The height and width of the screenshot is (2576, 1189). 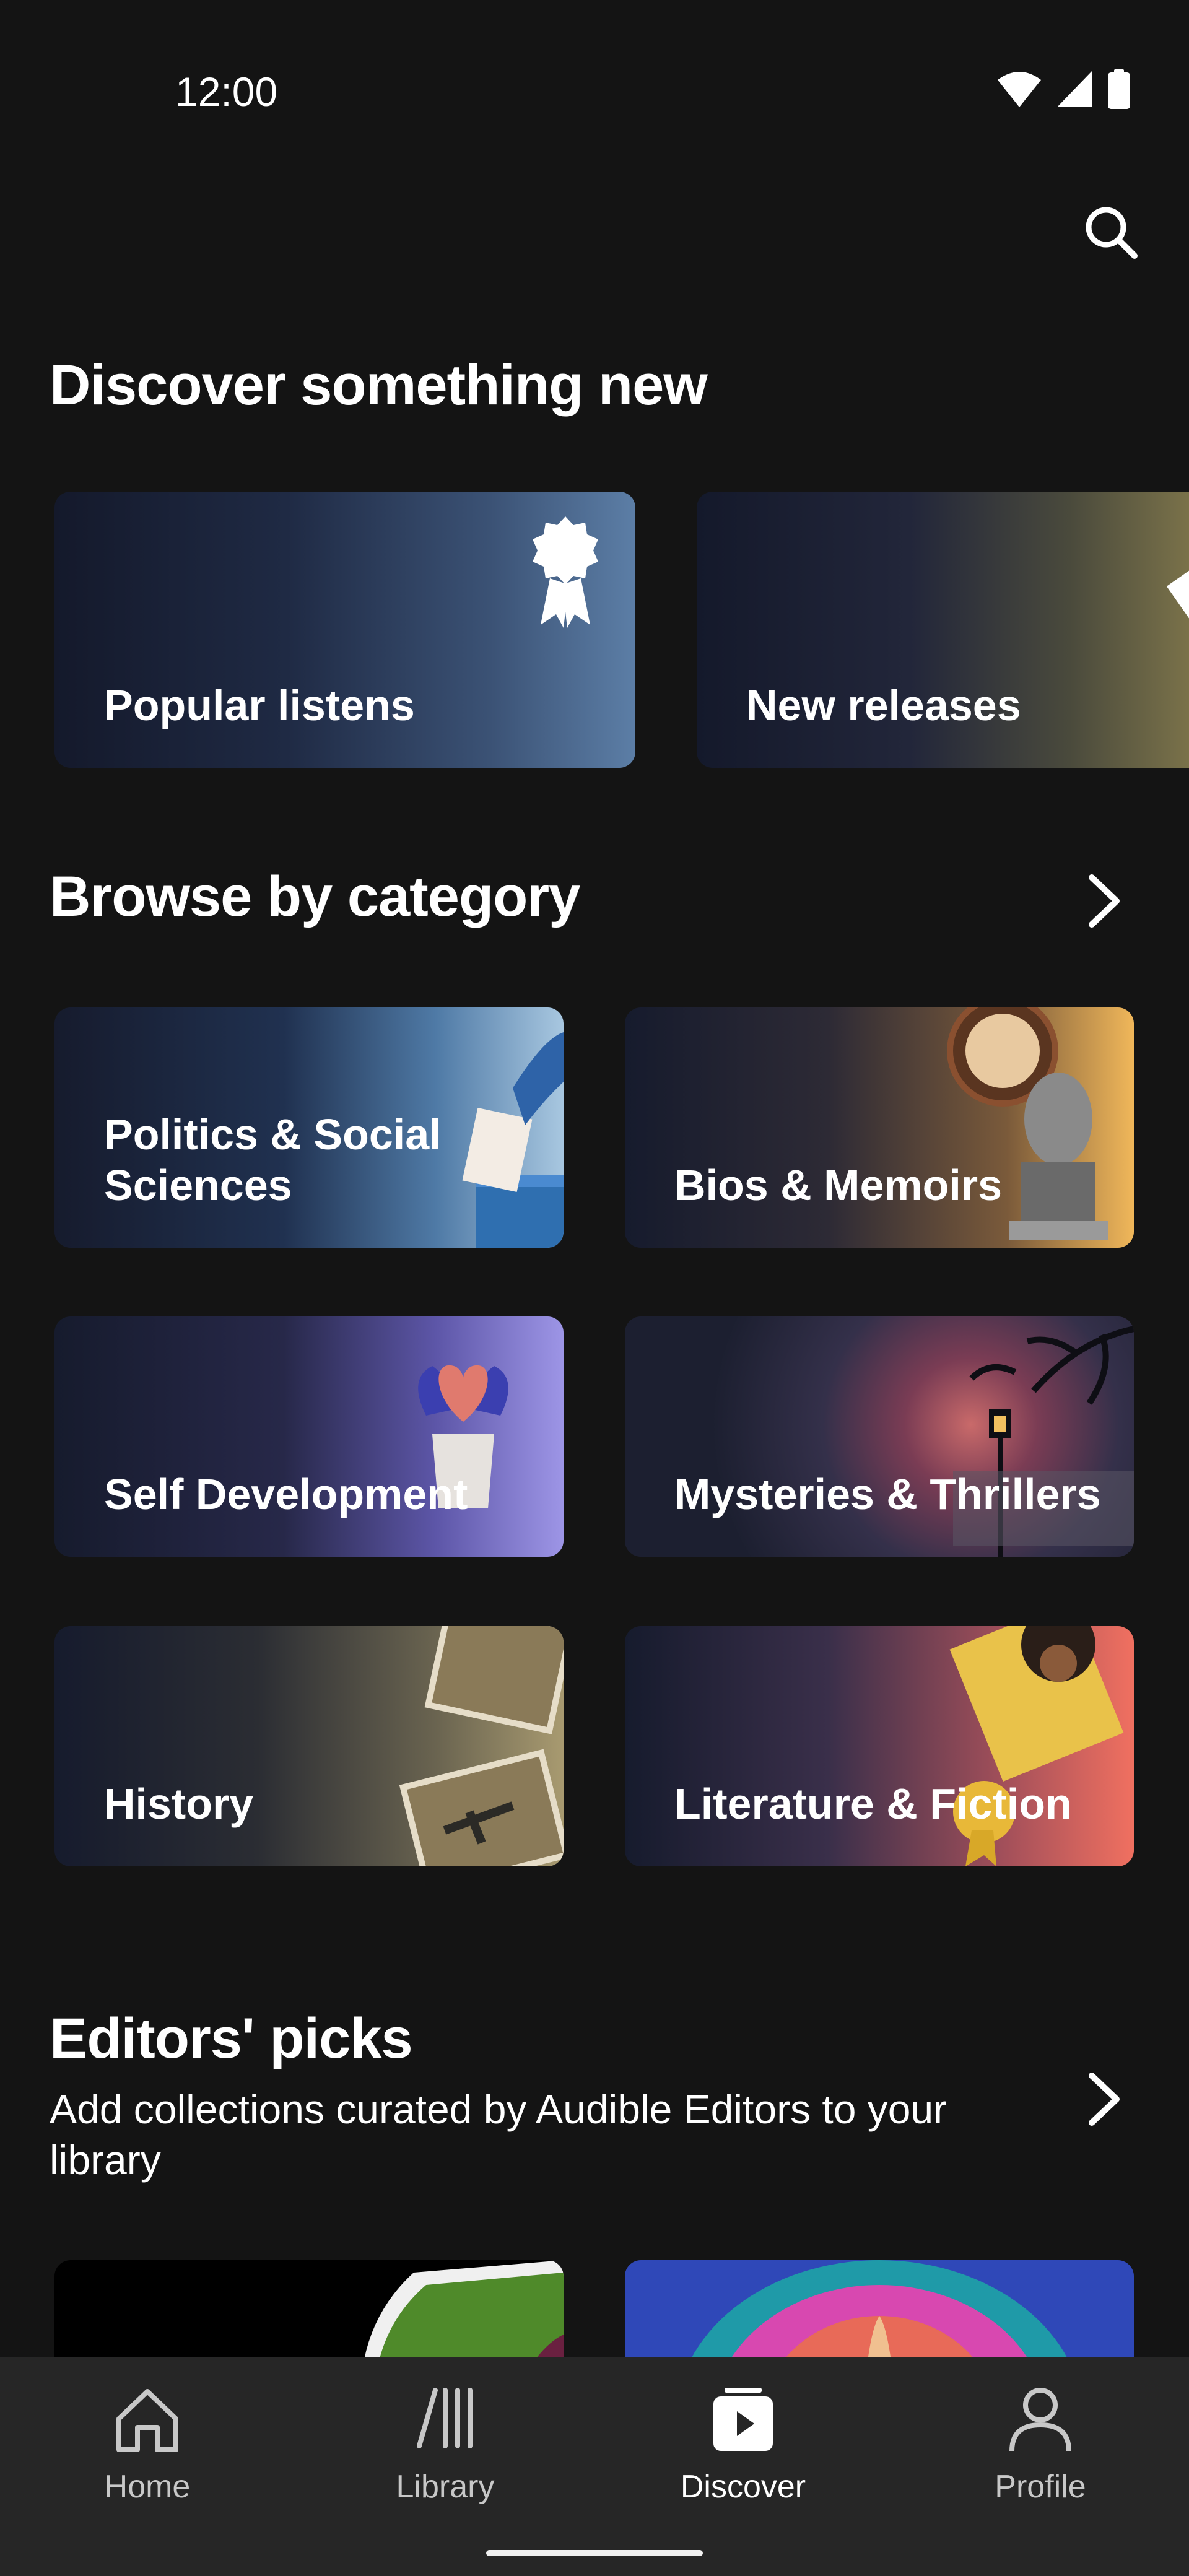 What do you see at coordinates (1040, 2487) in the screenshot?
I see `nav-label: Profile` at bounding box center [1040, 2487].